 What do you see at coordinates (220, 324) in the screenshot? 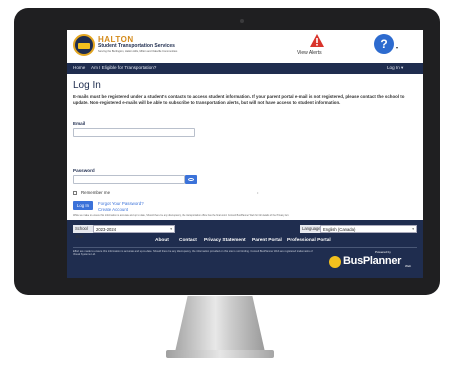
I see `monitor-stand` at bounding box center [220, 324].